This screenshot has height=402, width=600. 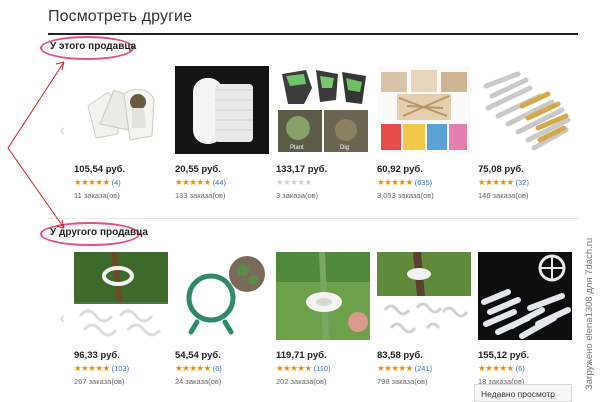 What do you see at coordinates (589, 313) in the screenshot?
I see `watermark: Загружено elena1308 для 7dach.ru` at bounding box center [589, 313].